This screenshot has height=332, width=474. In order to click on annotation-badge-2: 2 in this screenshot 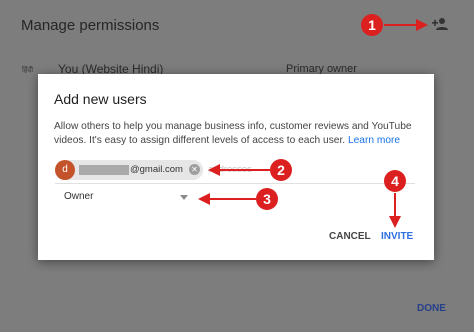, I will do `click(281, 170)`.